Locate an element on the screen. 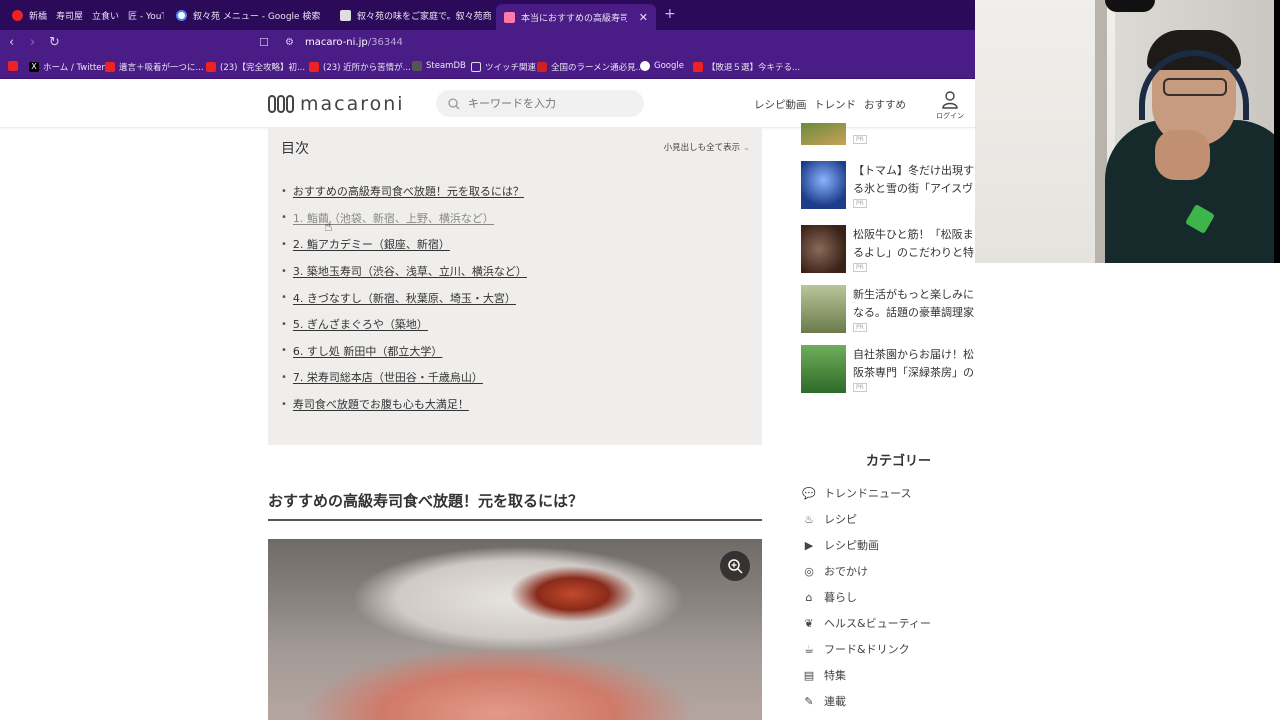 The image size is (1280, 720). toc-expand-toggle: 小見出しも全て表示 ⌄ is located at coordinates (707, 147).